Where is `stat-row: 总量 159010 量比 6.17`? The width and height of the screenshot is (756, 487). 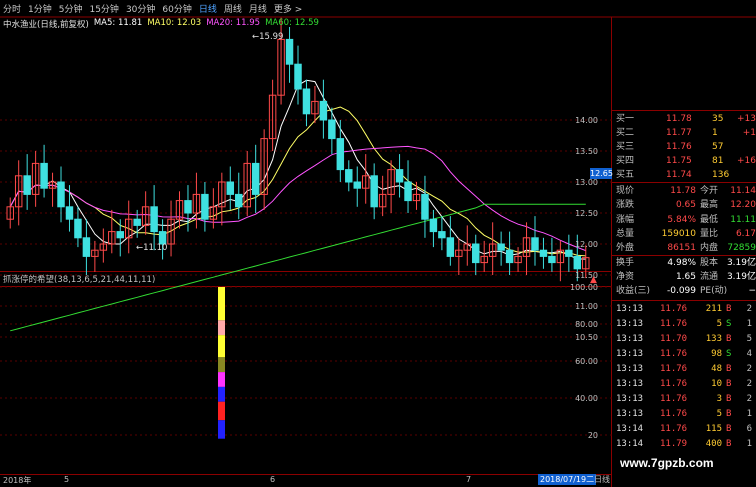 stat-row: 总量 159010 量比 6.17 is located at coordinates (684, 234).